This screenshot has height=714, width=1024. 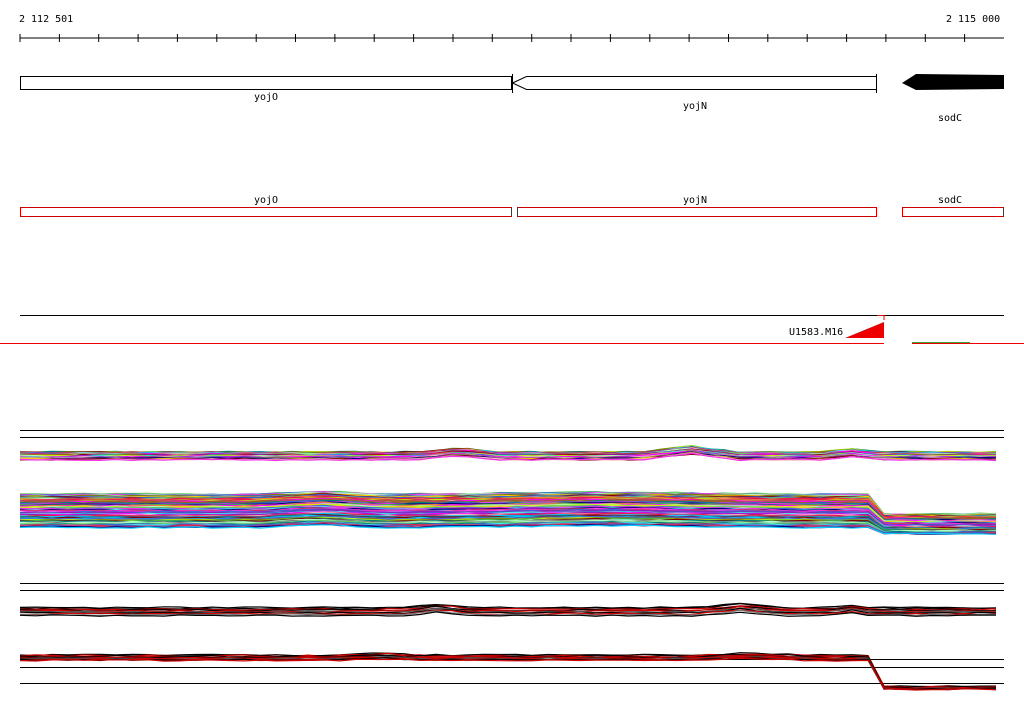 I want to click on annotation-yojO, so click(x=266, y=212).